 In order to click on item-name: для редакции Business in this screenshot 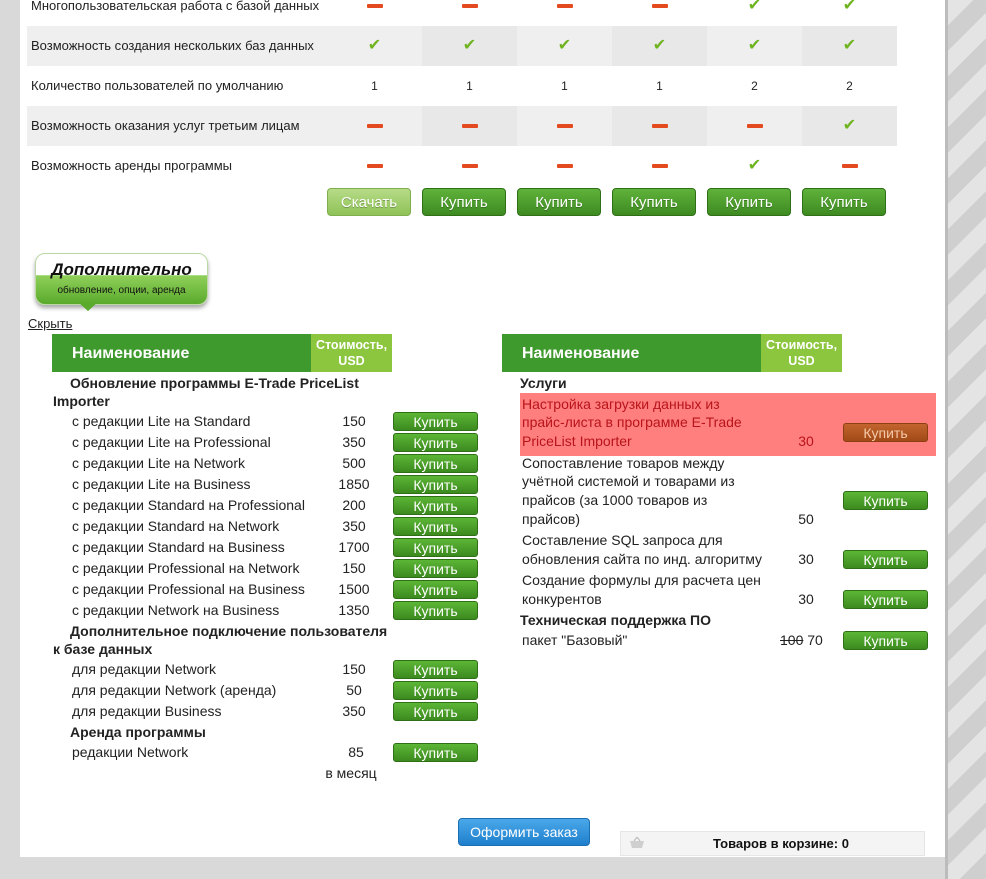, I will do `click(147, 711)`.